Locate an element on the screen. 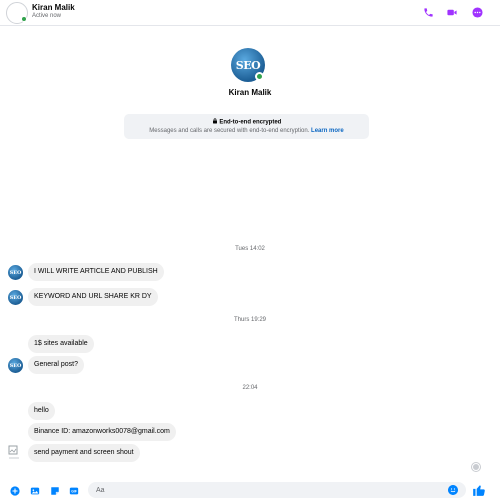 This screenshot has width=500, height=503. like-thumbs-up-icon is located at coordinates (479, 490).